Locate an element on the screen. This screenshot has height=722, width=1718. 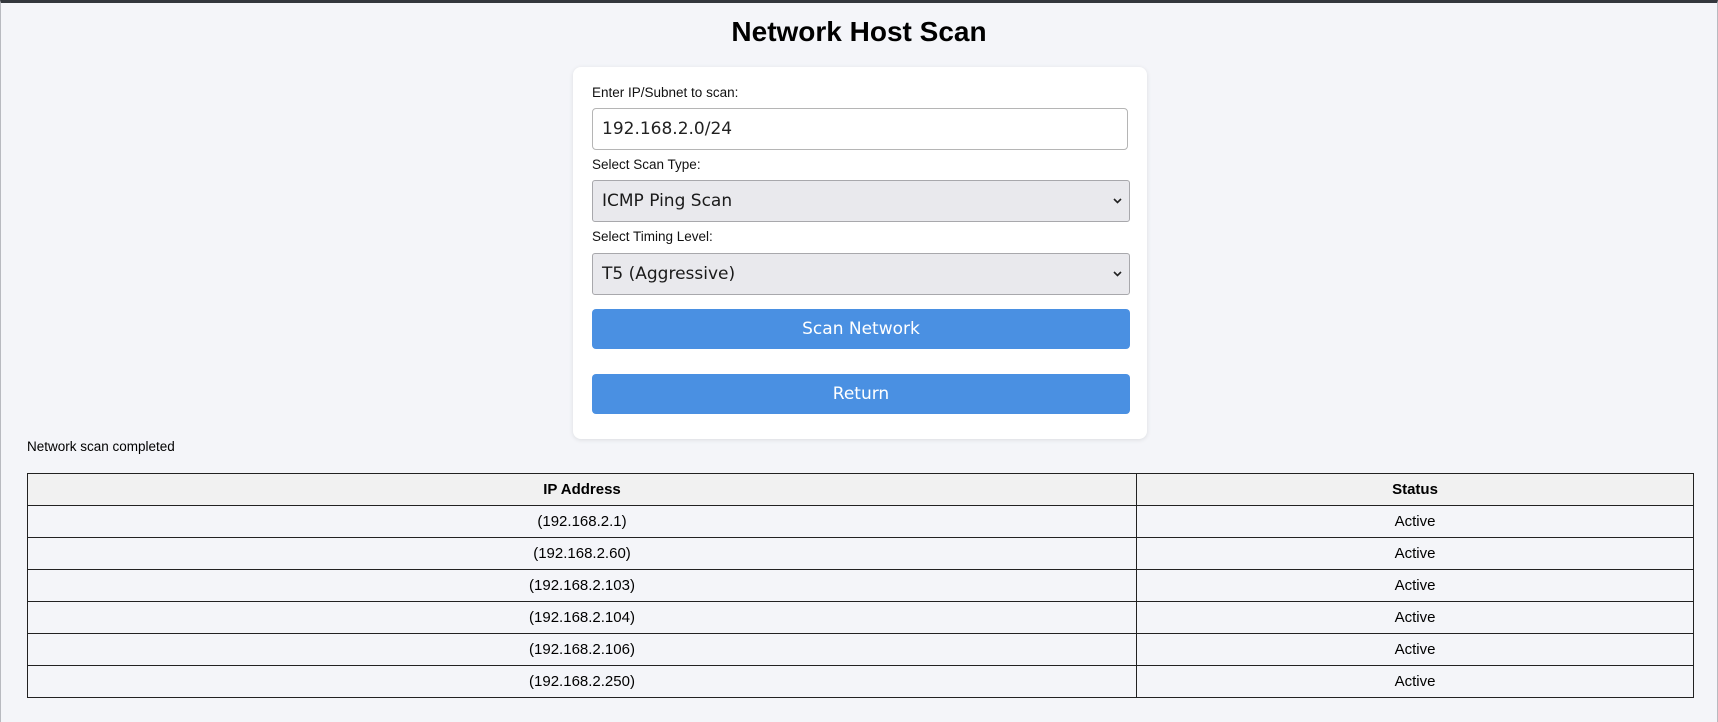
table-row: (192.168.2.104) Active is located at coordinates (860, 617).